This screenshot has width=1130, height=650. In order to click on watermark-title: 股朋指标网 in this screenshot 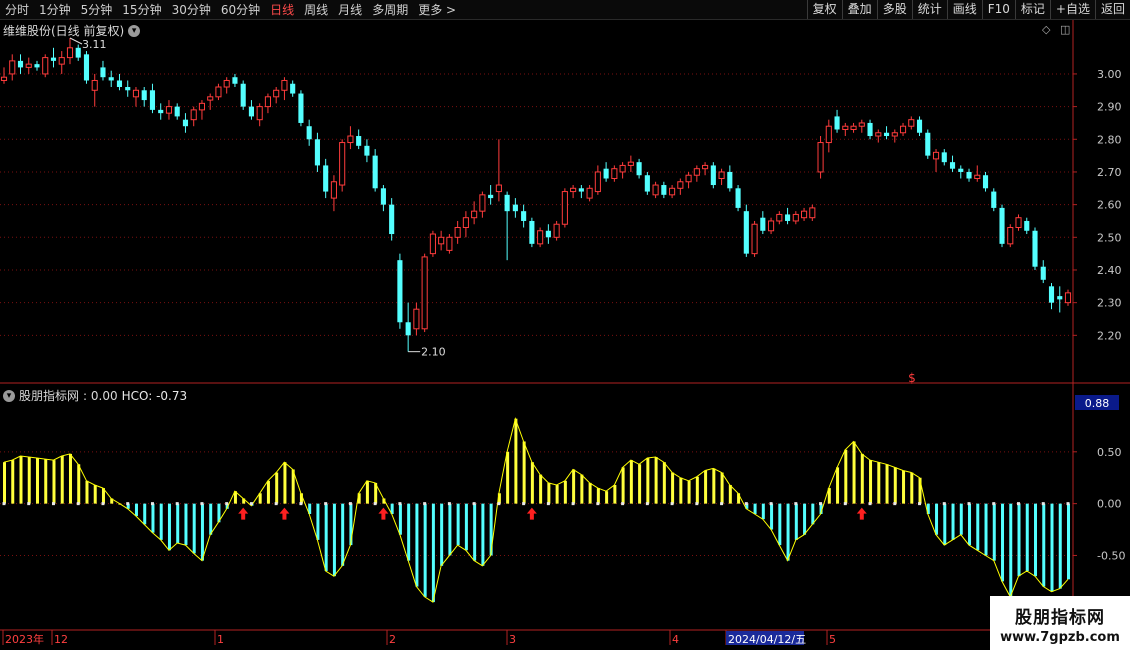, I will do `click(1060, 618)`.